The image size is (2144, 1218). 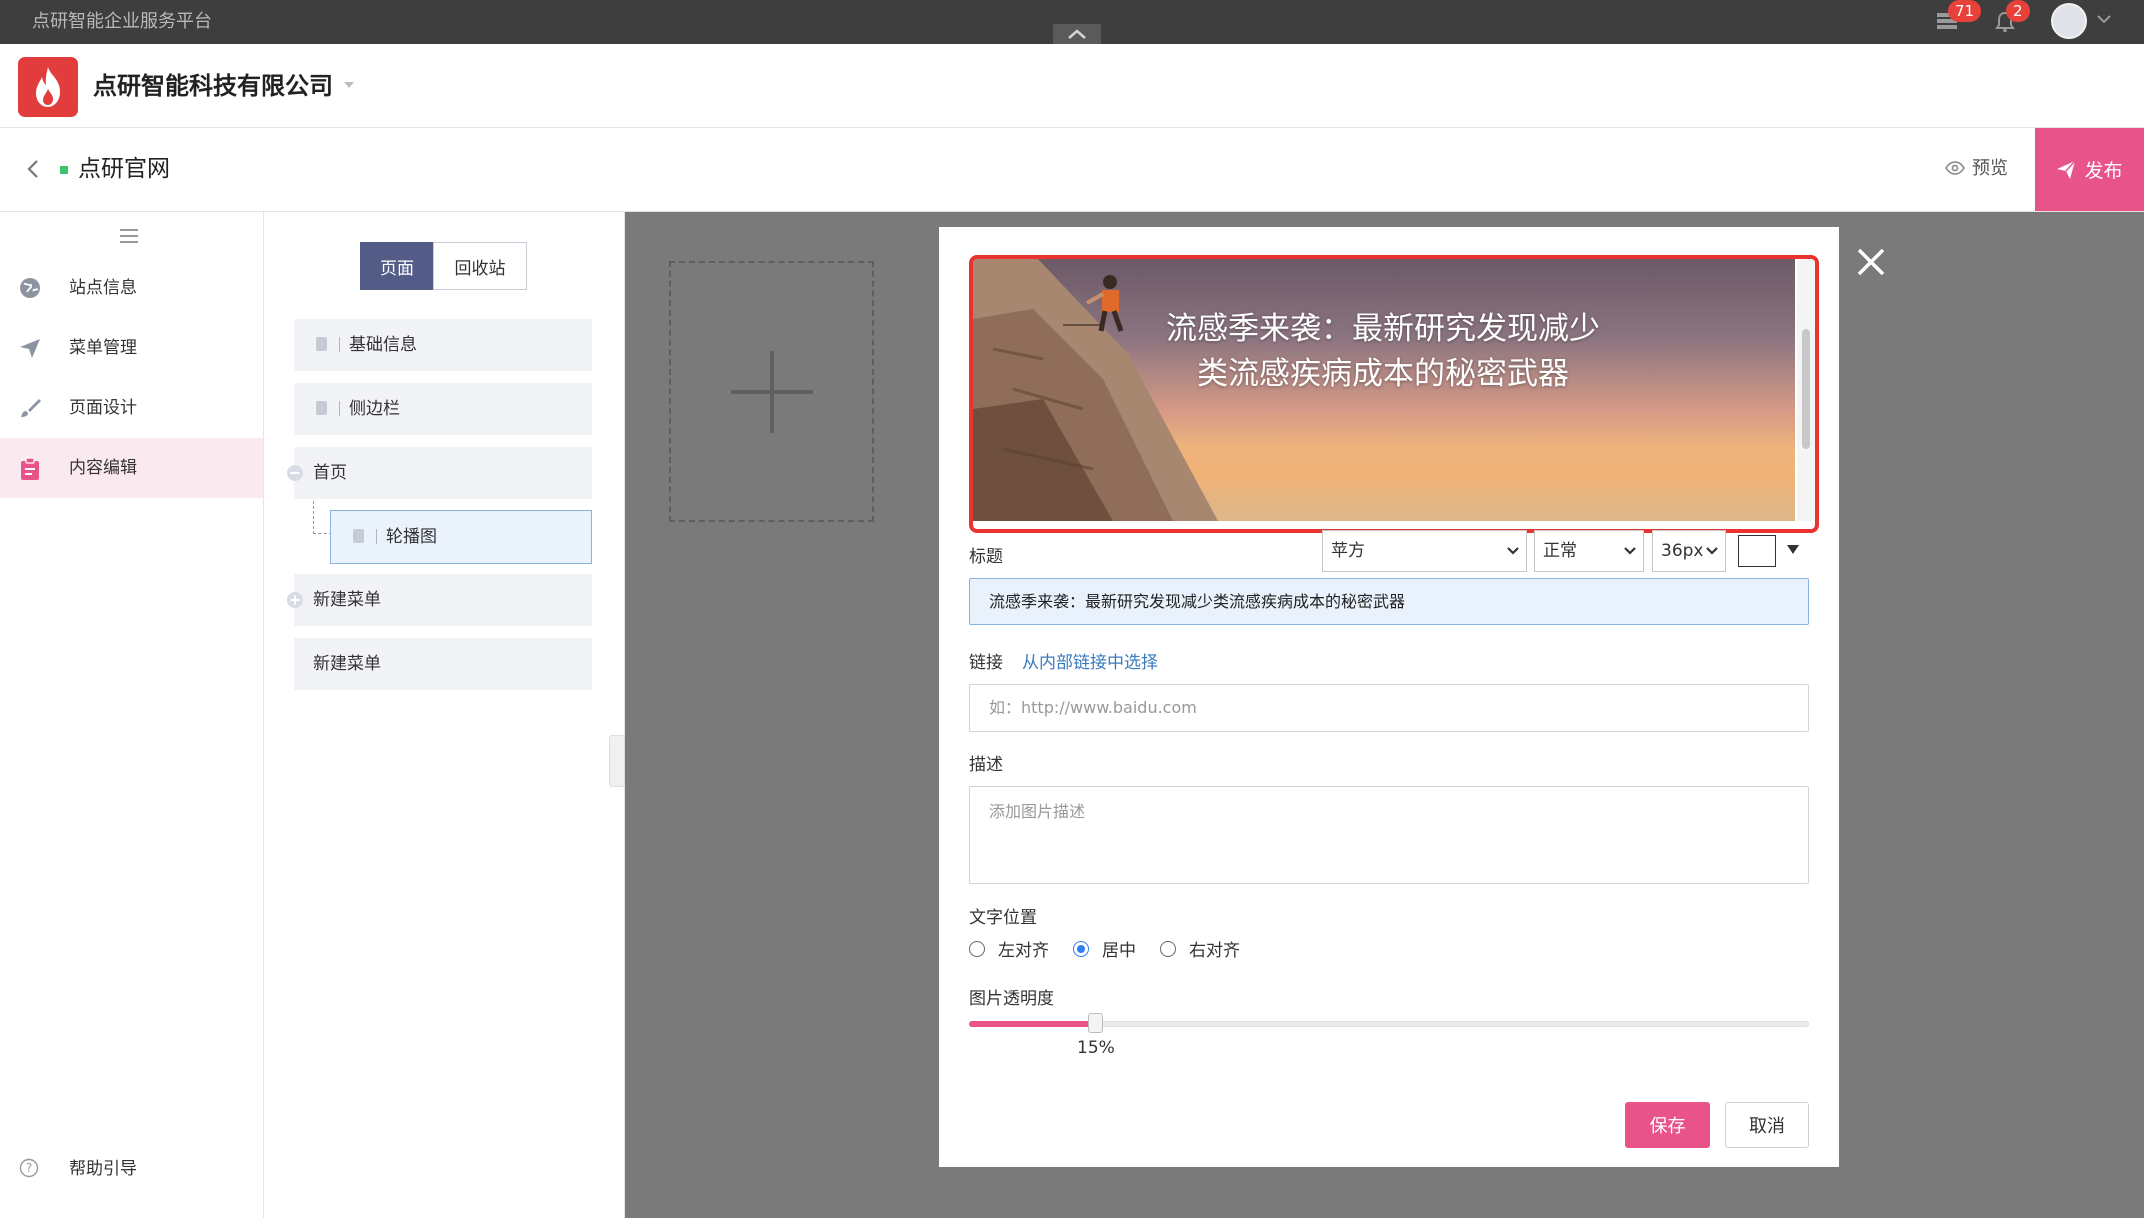 What do you see at coordinates (1560, 551) in the screenshot?
I see `font-weight-value: 正常` at bounding box center [1560, 551].